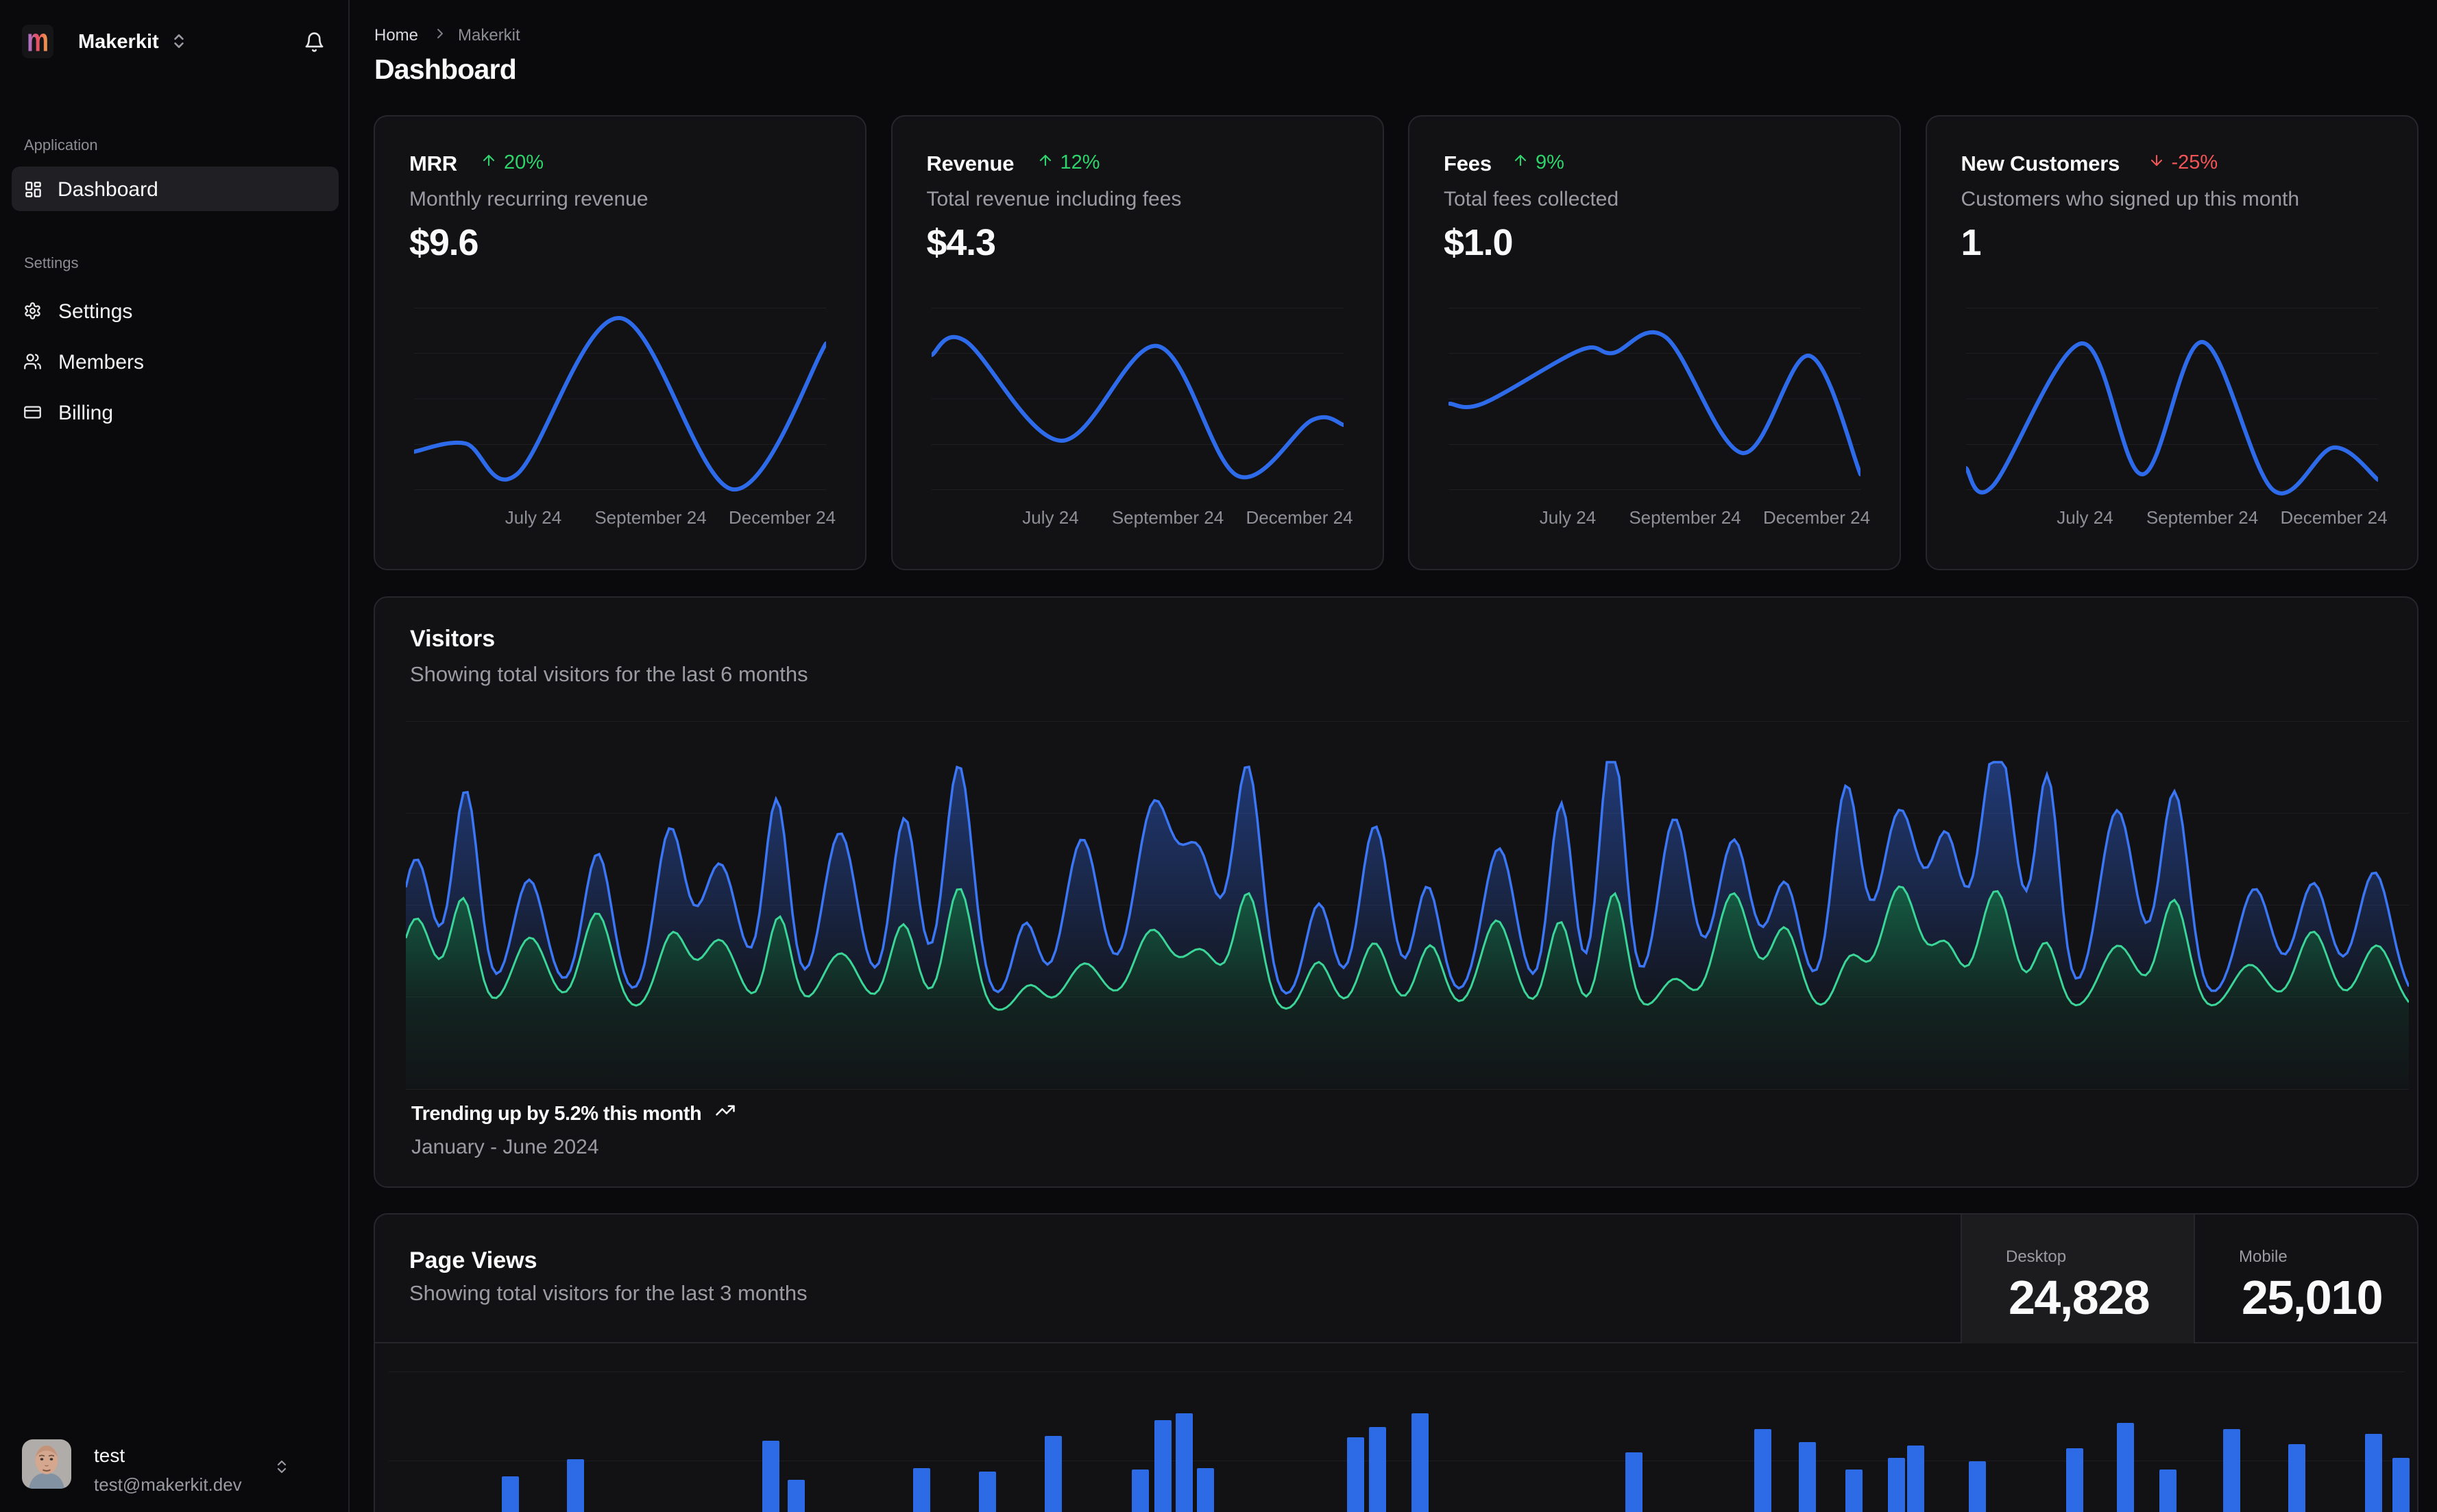 The width and height of the screenshot is (2437, 1512). What do you see at coordinates (38, 41) in the screenshot?
I see `svg-text: m` at bounding box center [38, 41].